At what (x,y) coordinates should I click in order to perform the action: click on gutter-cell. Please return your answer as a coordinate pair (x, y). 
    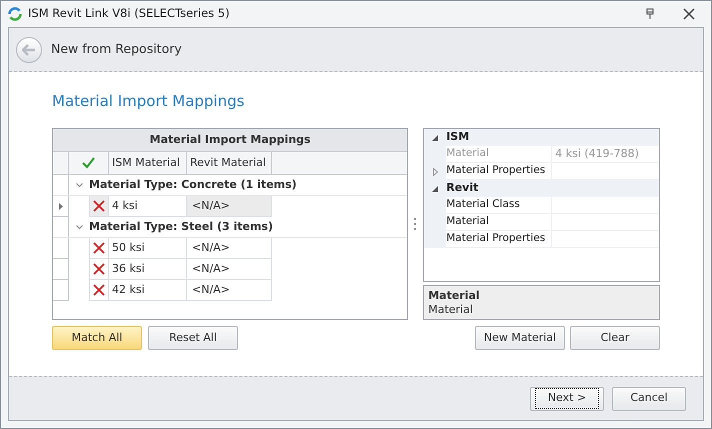
    Looking at the image, I should click on (435, 239).